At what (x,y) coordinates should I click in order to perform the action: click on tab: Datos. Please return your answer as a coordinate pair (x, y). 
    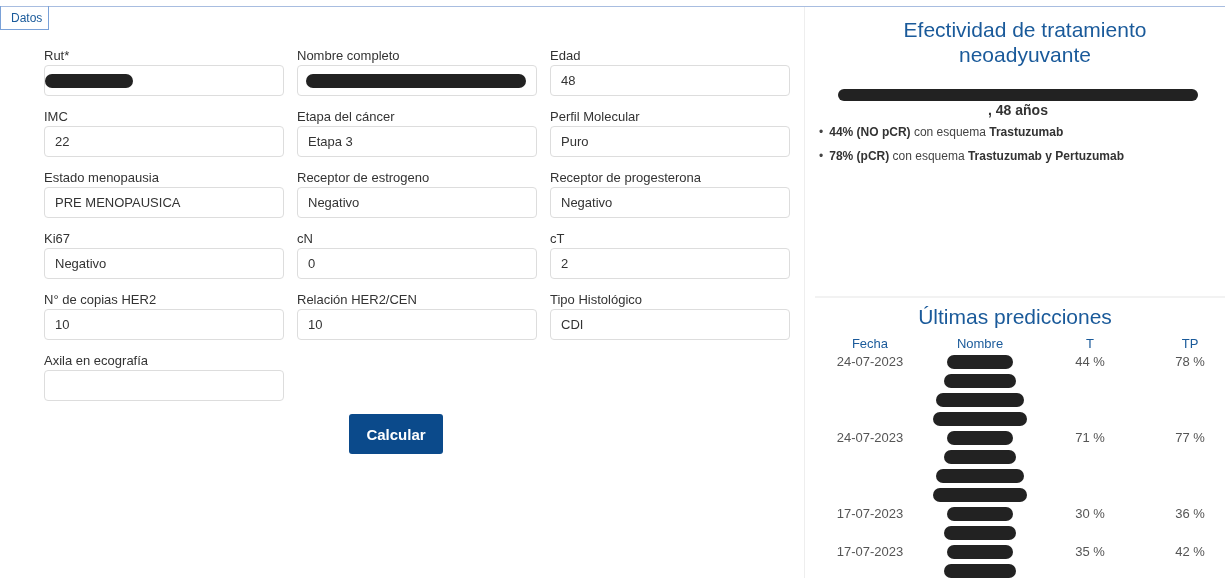
    Looking at the image, I should click on (25, 18).